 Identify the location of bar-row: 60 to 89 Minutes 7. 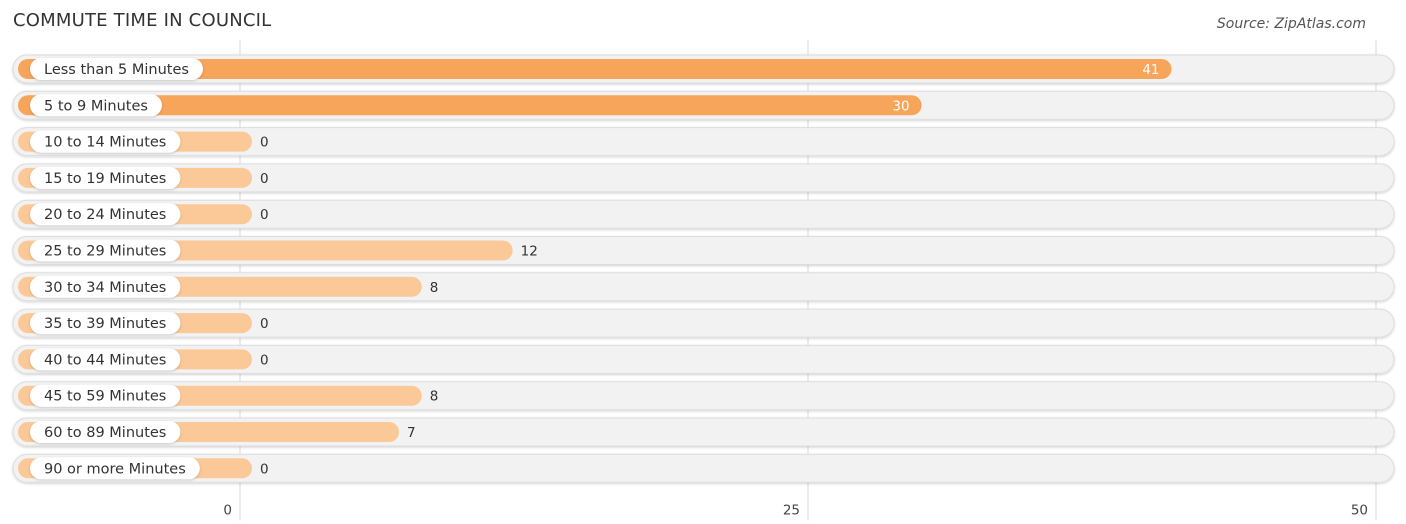
(703, 432).